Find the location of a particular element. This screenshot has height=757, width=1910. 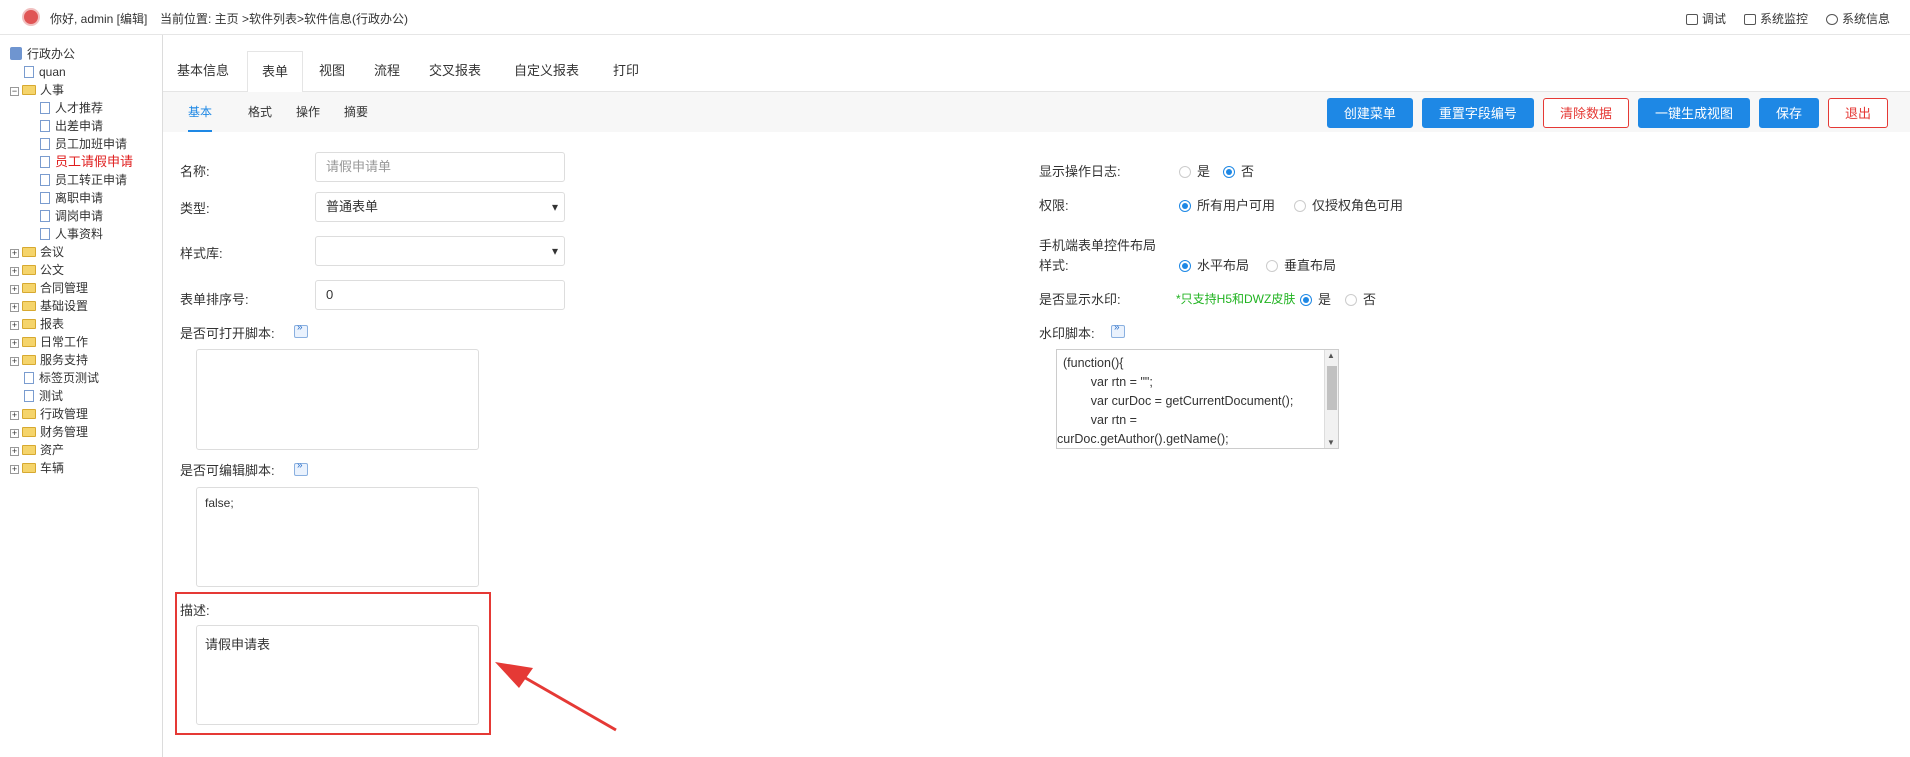

radio-checked-icon is located at coordinates (1306, 300).